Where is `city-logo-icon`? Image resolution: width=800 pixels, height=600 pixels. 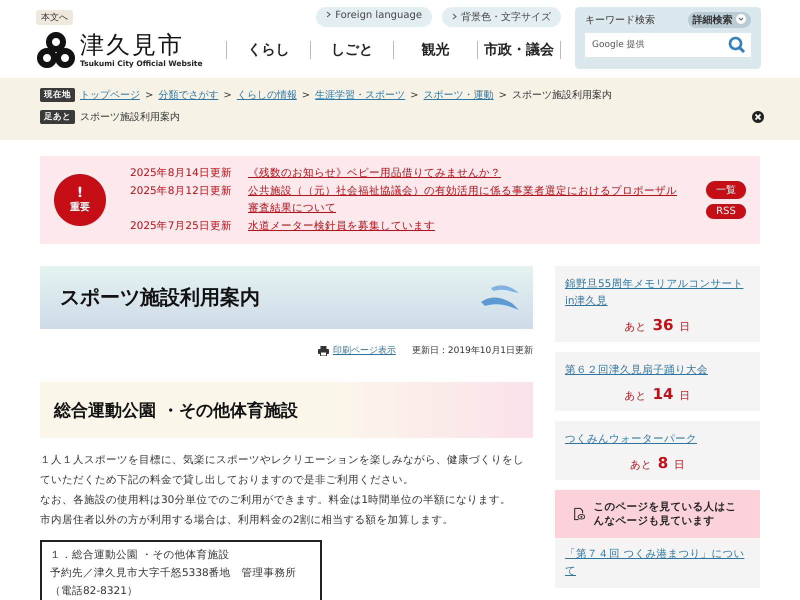
city-logo-icon is located at coordinates (56, 50).